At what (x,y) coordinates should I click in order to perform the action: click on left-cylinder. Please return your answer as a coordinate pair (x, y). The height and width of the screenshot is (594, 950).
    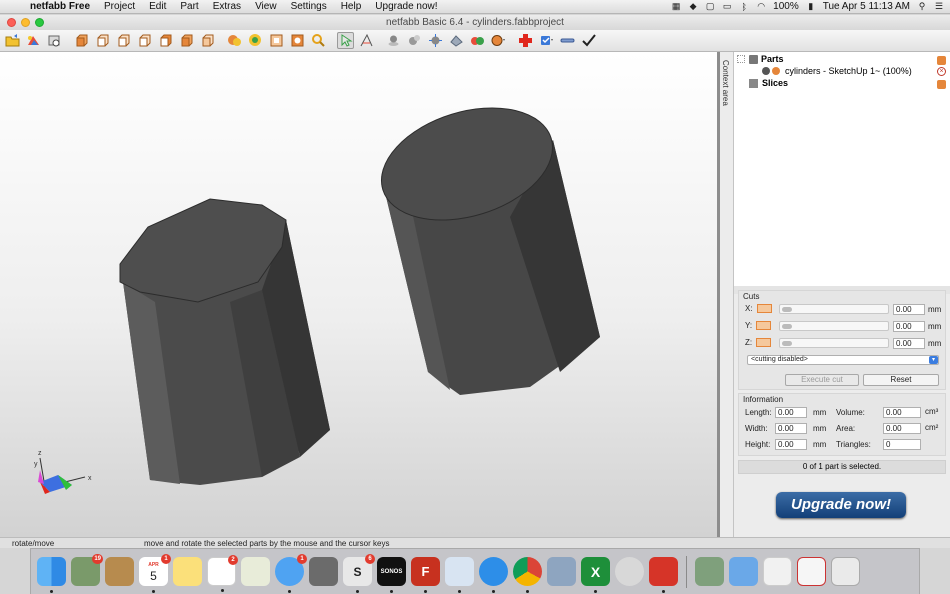
    Looking at the image, I should click on (224, 341).